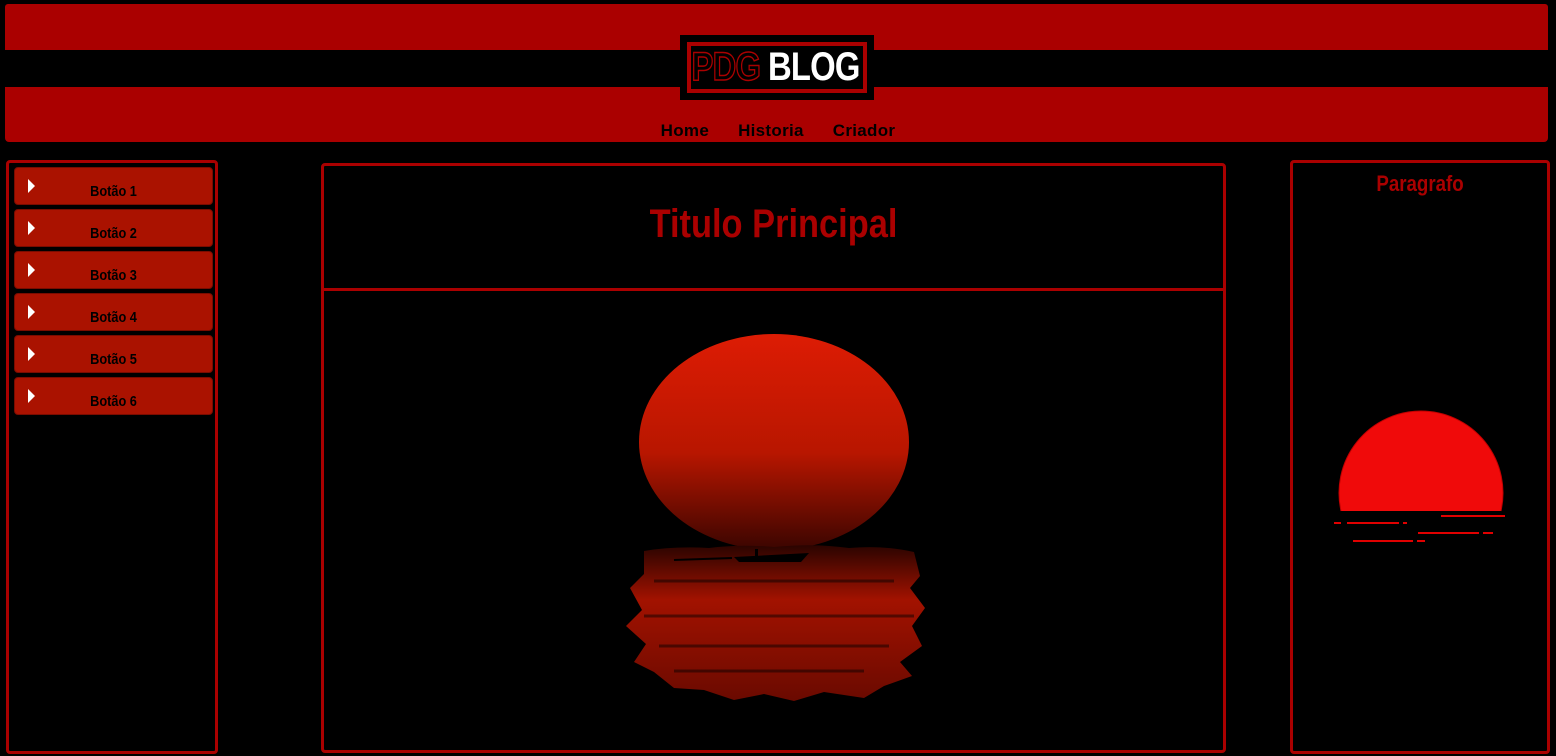 The width and height of the screenshot is (1556, 756). I want to click on sidebar-button-5: Botão 5, so click(113, 354).